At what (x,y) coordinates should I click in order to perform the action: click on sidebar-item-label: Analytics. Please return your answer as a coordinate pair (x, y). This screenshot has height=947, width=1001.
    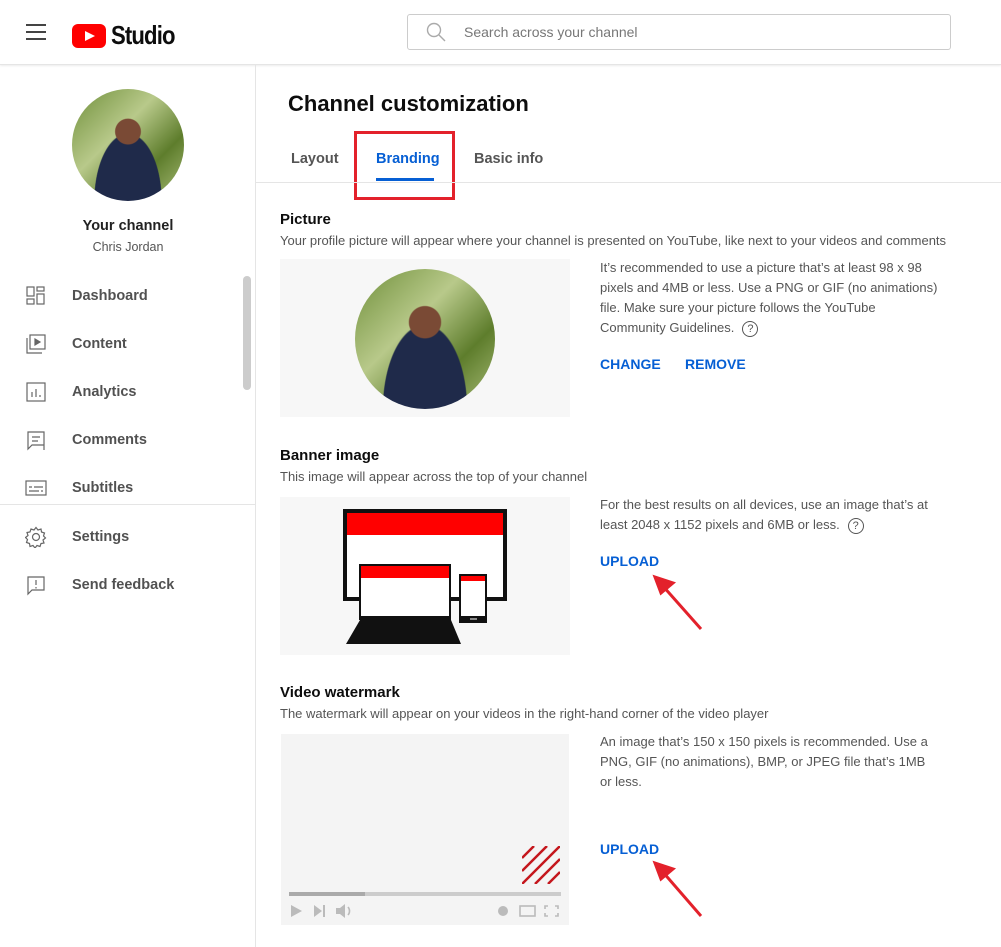
    Looking at the image, I should click on (104, 392).